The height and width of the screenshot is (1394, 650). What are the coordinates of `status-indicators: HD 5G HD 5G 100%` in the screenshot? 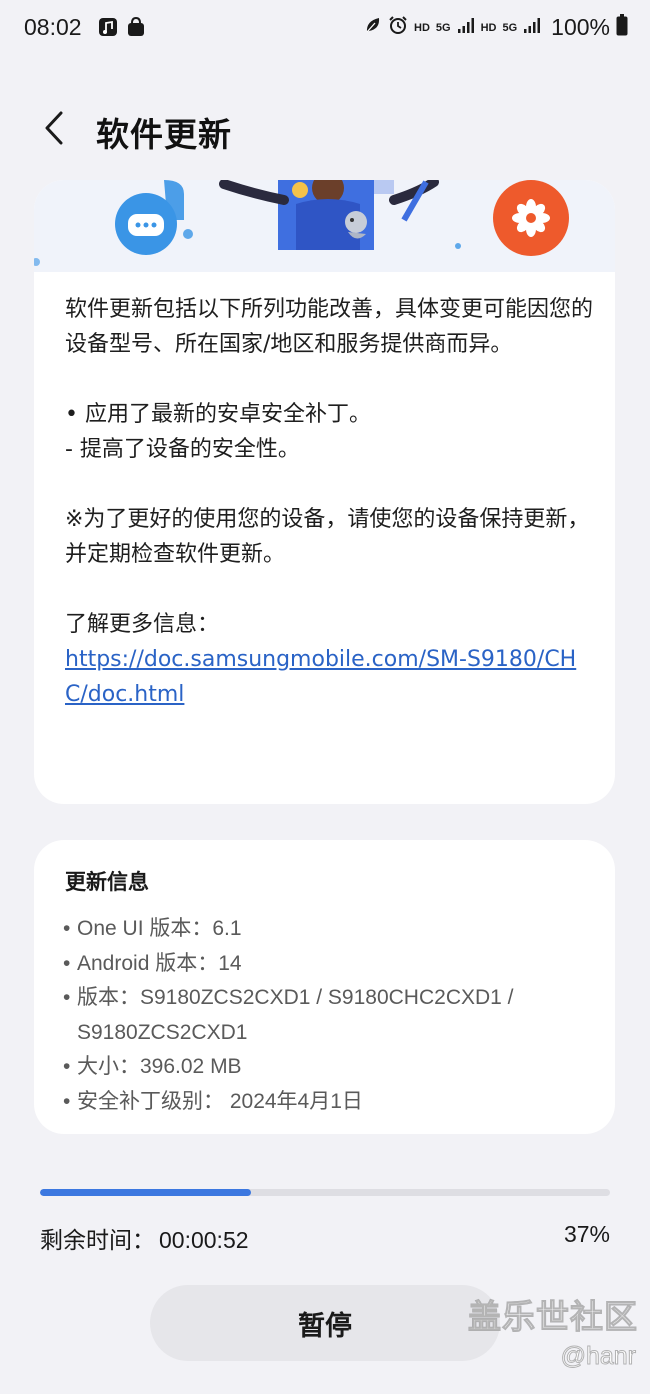 It's located at (496, 27).